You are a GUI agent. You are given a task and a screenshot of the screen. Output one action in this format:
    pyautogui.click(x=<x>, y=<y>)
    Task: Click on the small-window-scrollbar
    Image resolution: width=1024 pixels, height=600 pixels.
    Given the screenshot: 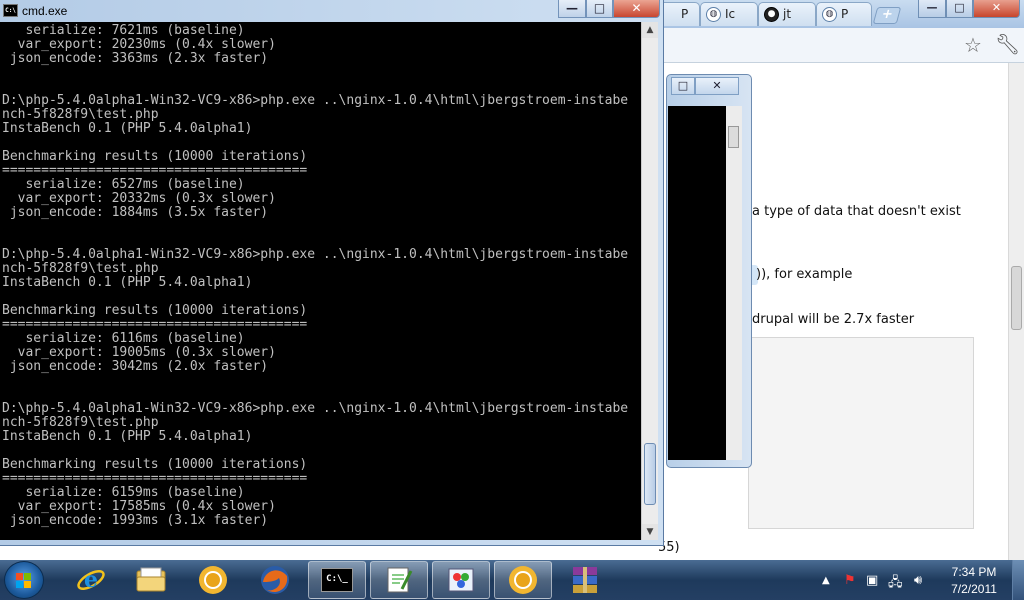 What is the action you would take?
    pyautogui.click(x=734, y=283)
    